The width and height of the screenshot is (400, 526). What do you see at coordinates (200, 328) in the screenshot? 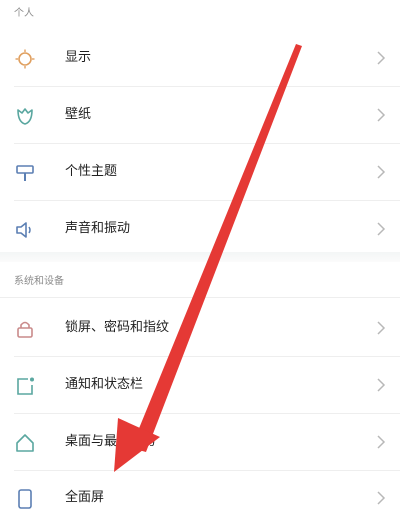
I see `settings-item-lockscreen: 锁屏、密码和指纹` at bounding box center [200, 328].